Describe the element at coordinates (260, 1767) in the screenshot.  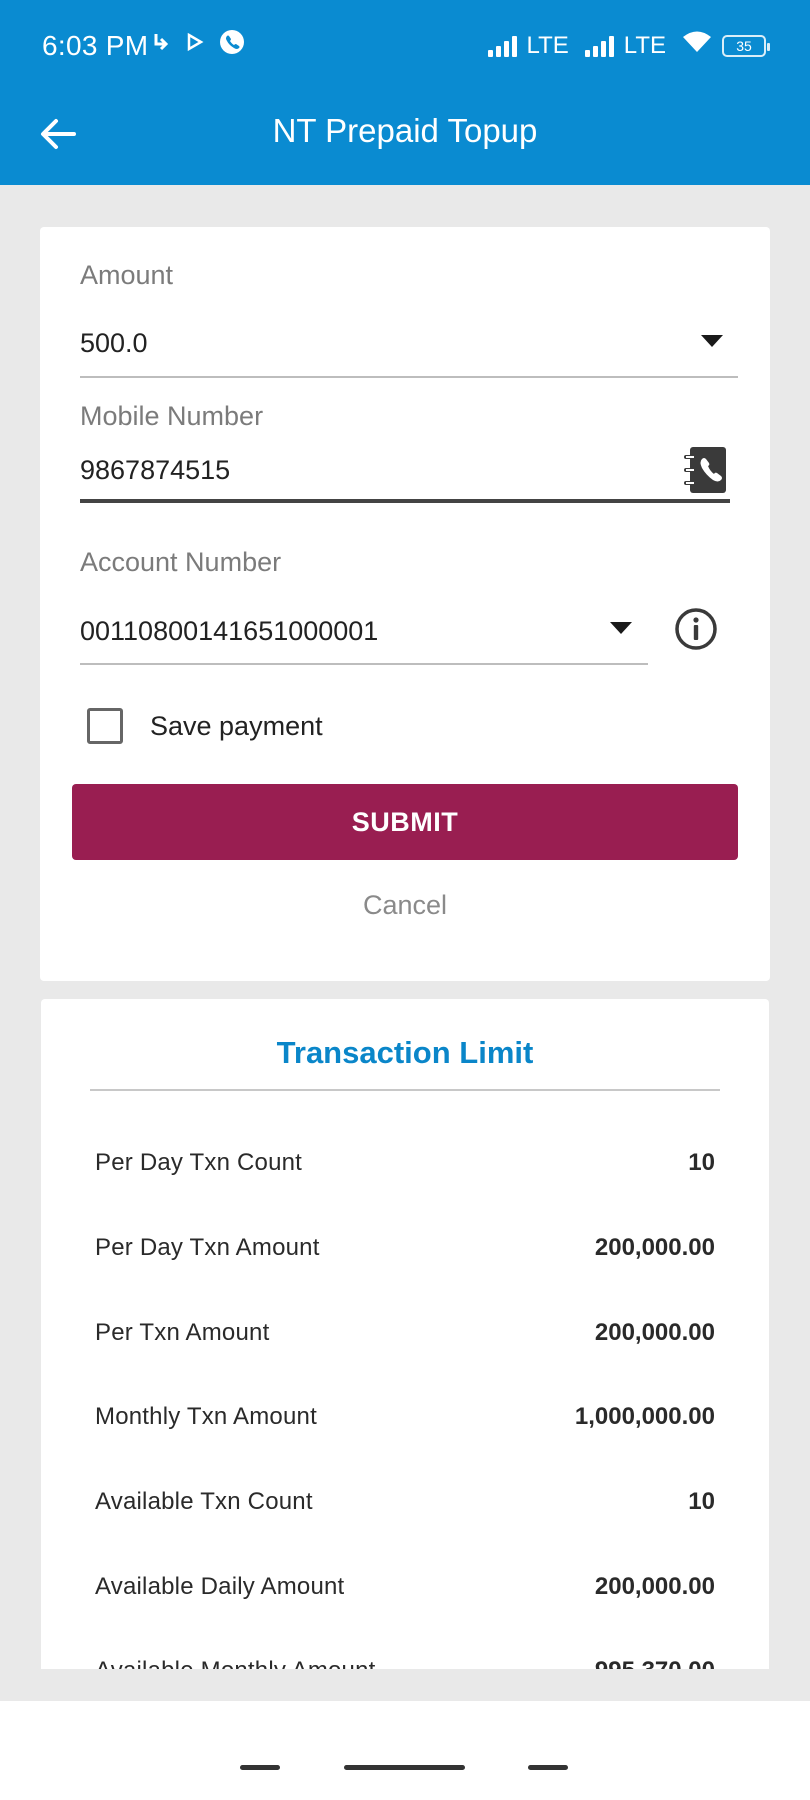
I see `recents-button` at that location.